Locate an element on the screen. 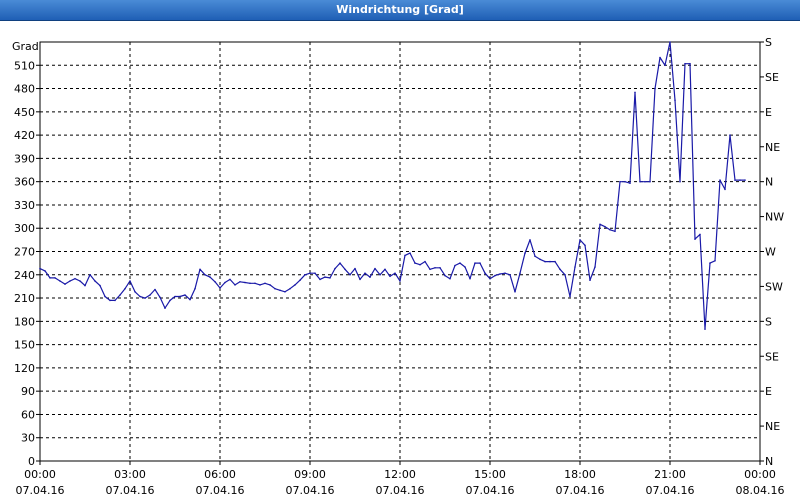  y-tick-label: 480 is located at coordinates (24, 89).